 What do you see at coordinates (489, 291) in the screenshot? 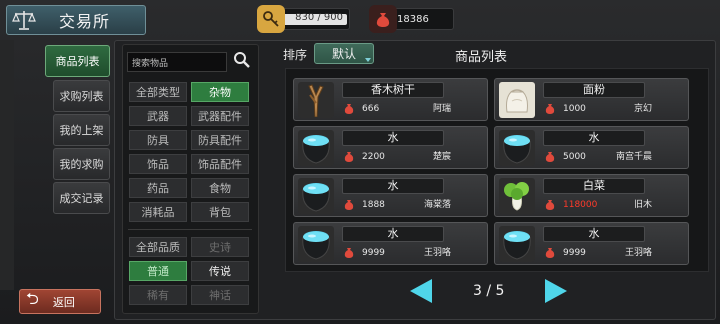
I see `page-indicator: 3 / 5` at bounding box center [489, 291].